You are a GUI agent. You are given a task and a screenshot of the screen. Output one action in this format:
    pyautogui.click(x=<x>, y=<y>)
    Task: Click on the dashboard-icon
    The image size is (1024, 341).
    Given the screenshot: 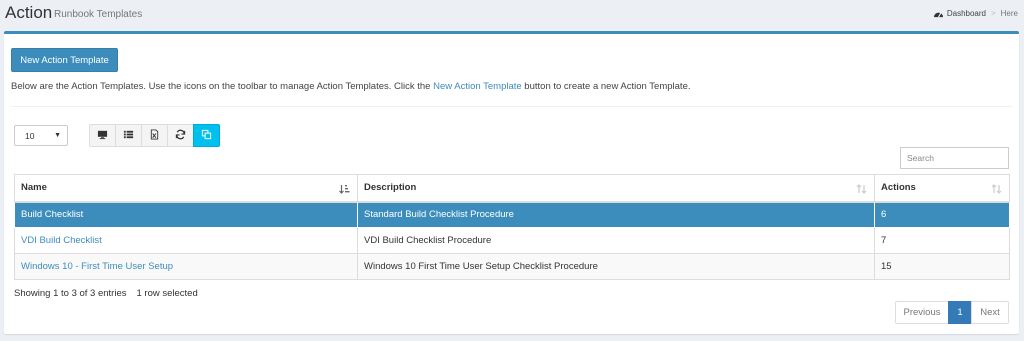 What is the action you would take?
    pyautogui.click(x=938, y=13)
    